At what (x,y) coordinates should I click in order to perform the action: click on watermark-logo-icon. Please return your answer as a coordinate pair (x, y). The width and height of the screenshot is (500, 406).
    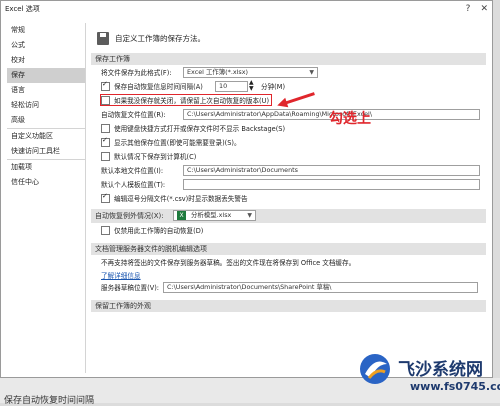
    Looking at the image, I should click on (375, 369).